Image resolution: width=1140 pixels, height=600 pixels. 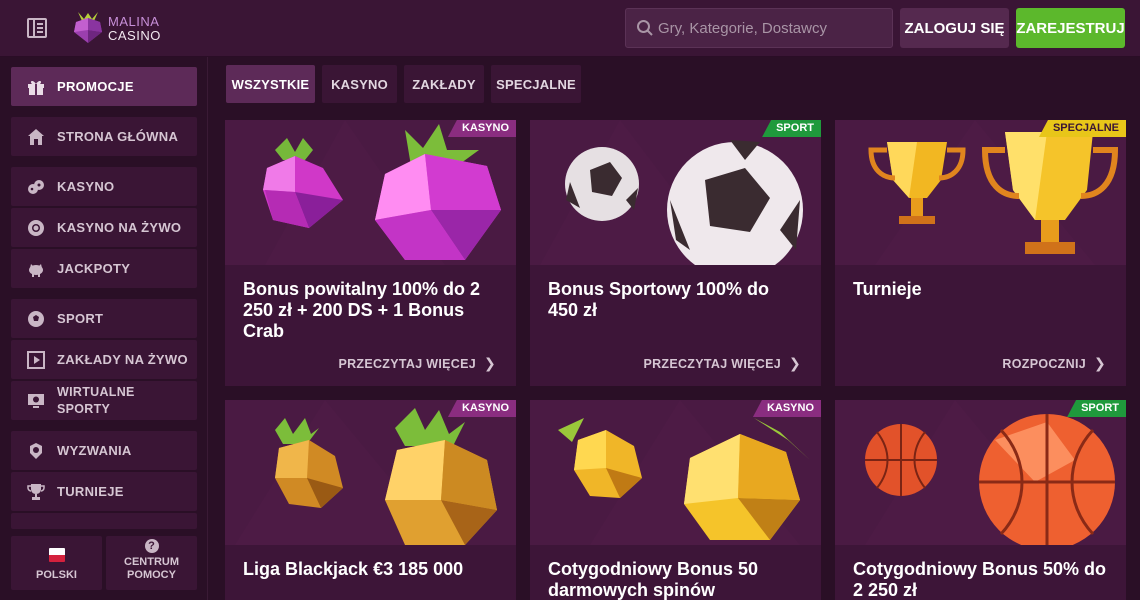 What do you see at coordinates (36, 137) in the screenshot?
I see `home-icon` at bounding box center [36, 137].